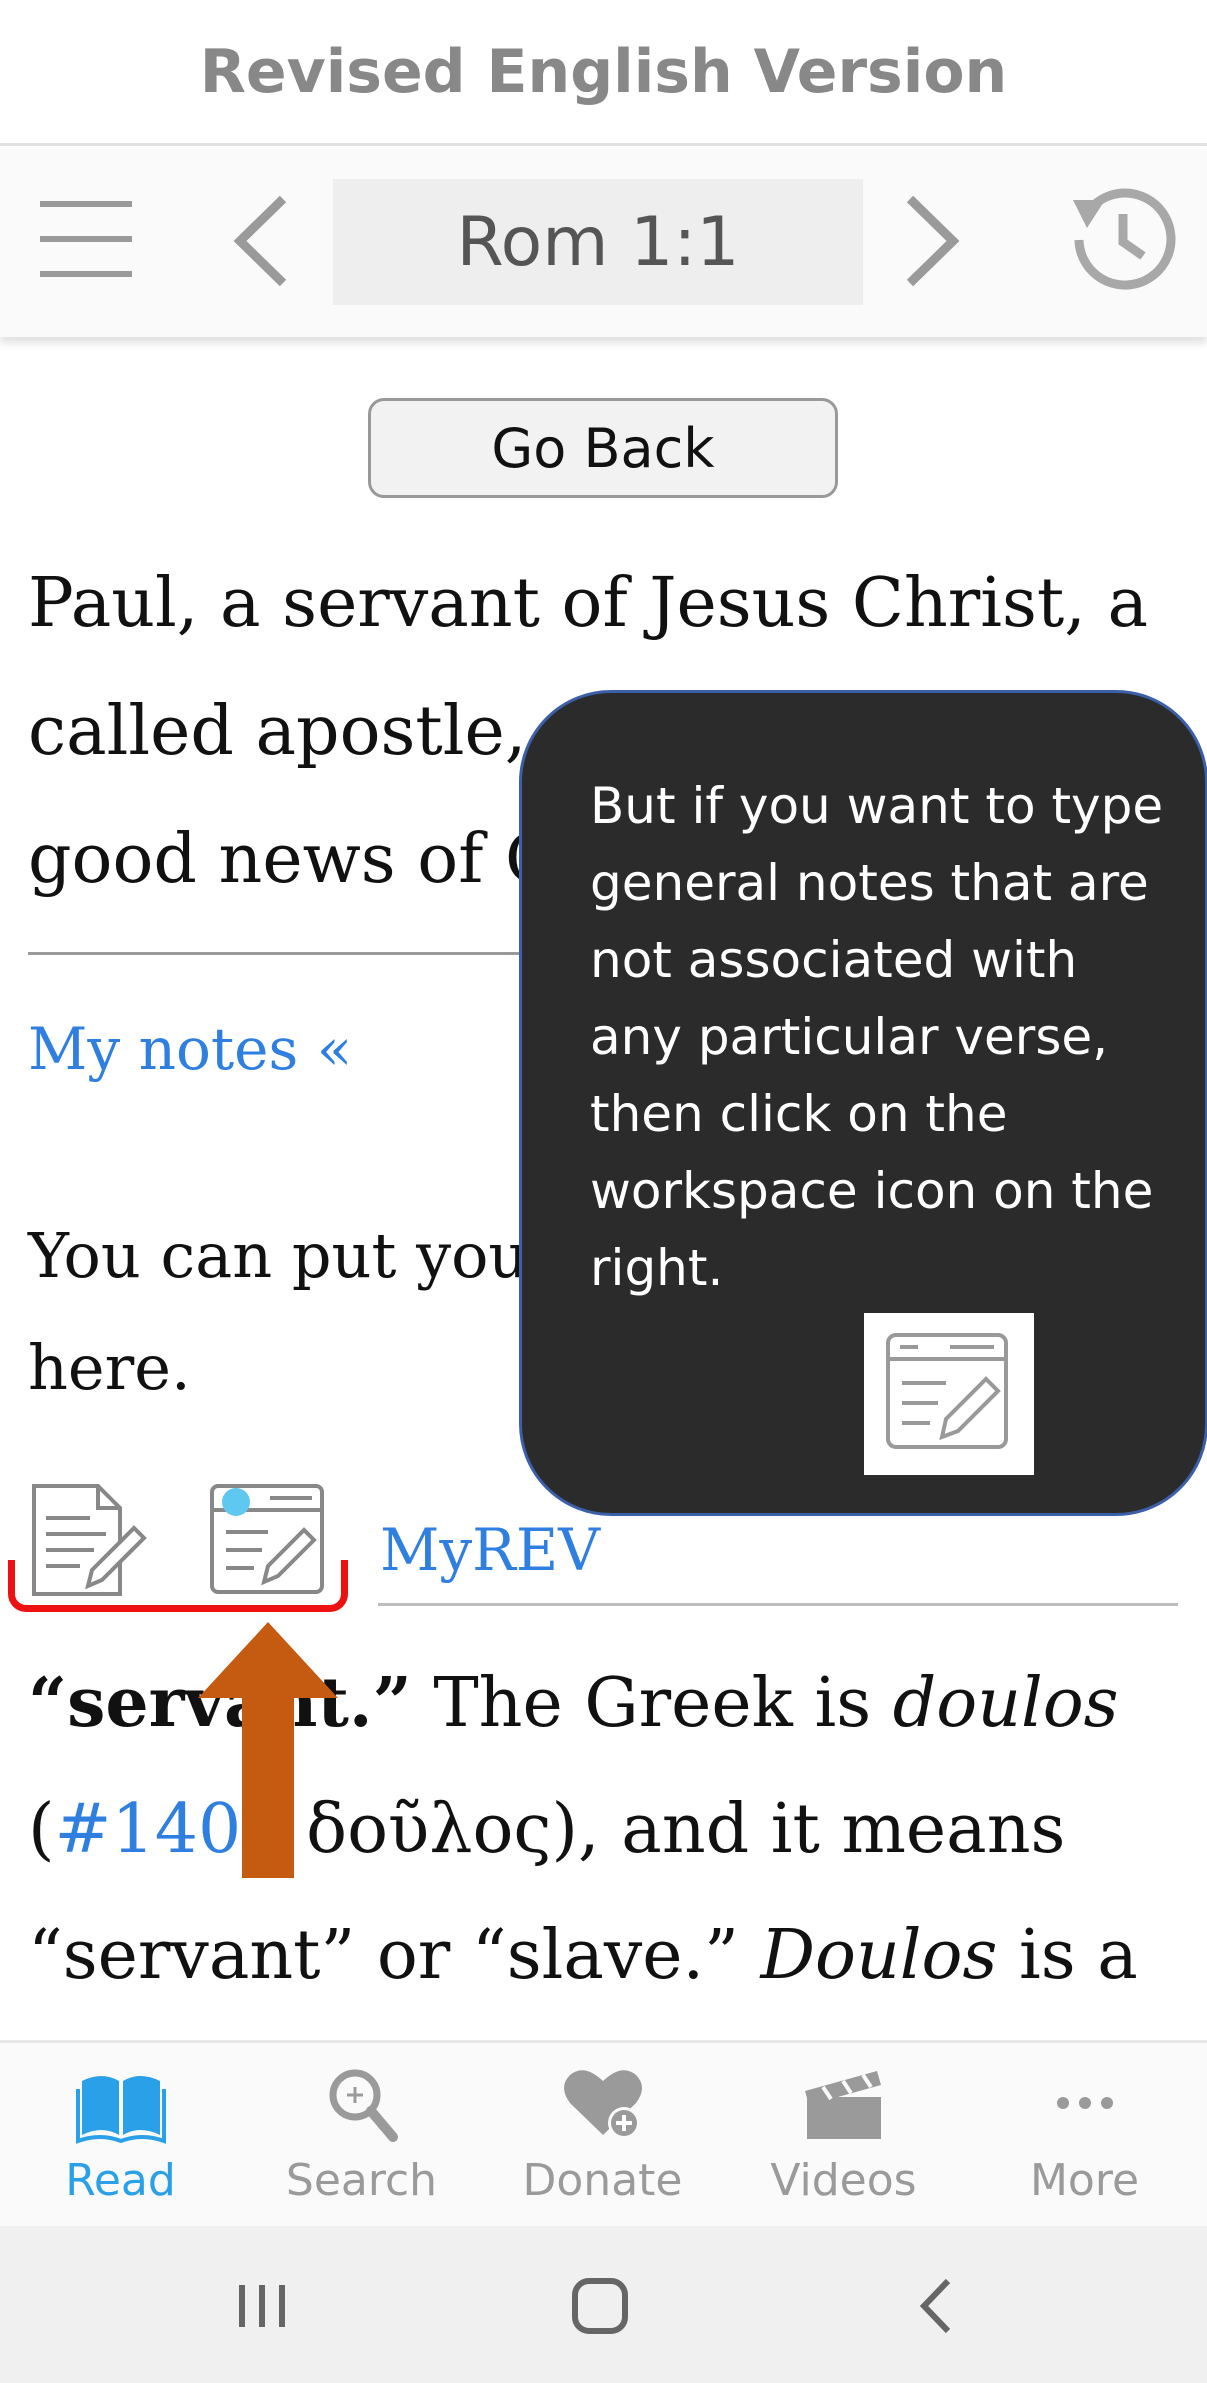 Image resolution: width=1207 pixels, height=2383 pixels. Describe the element at coordinates (1084, 2180) in the screenshot. I see `nav-label: More` at that location.